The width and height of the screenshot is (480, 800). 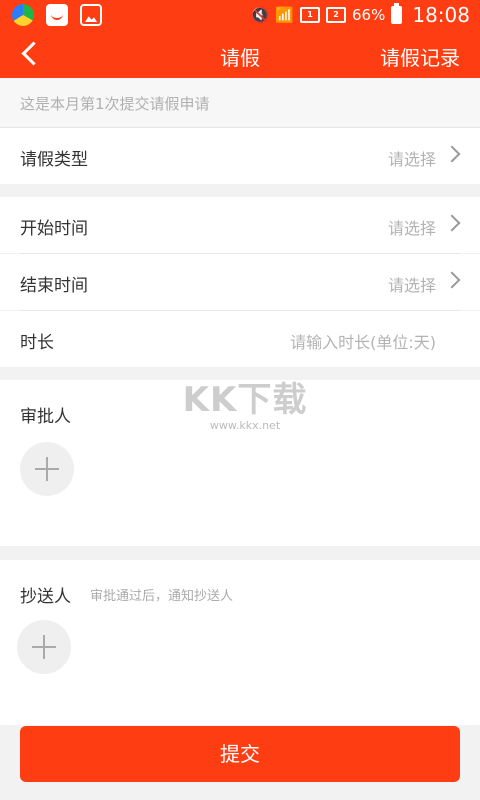 What do you see at coordinates (54, 160) in the screenshot?
I see `leave-type-label: 请假类型` at bounding box center [54, 160].